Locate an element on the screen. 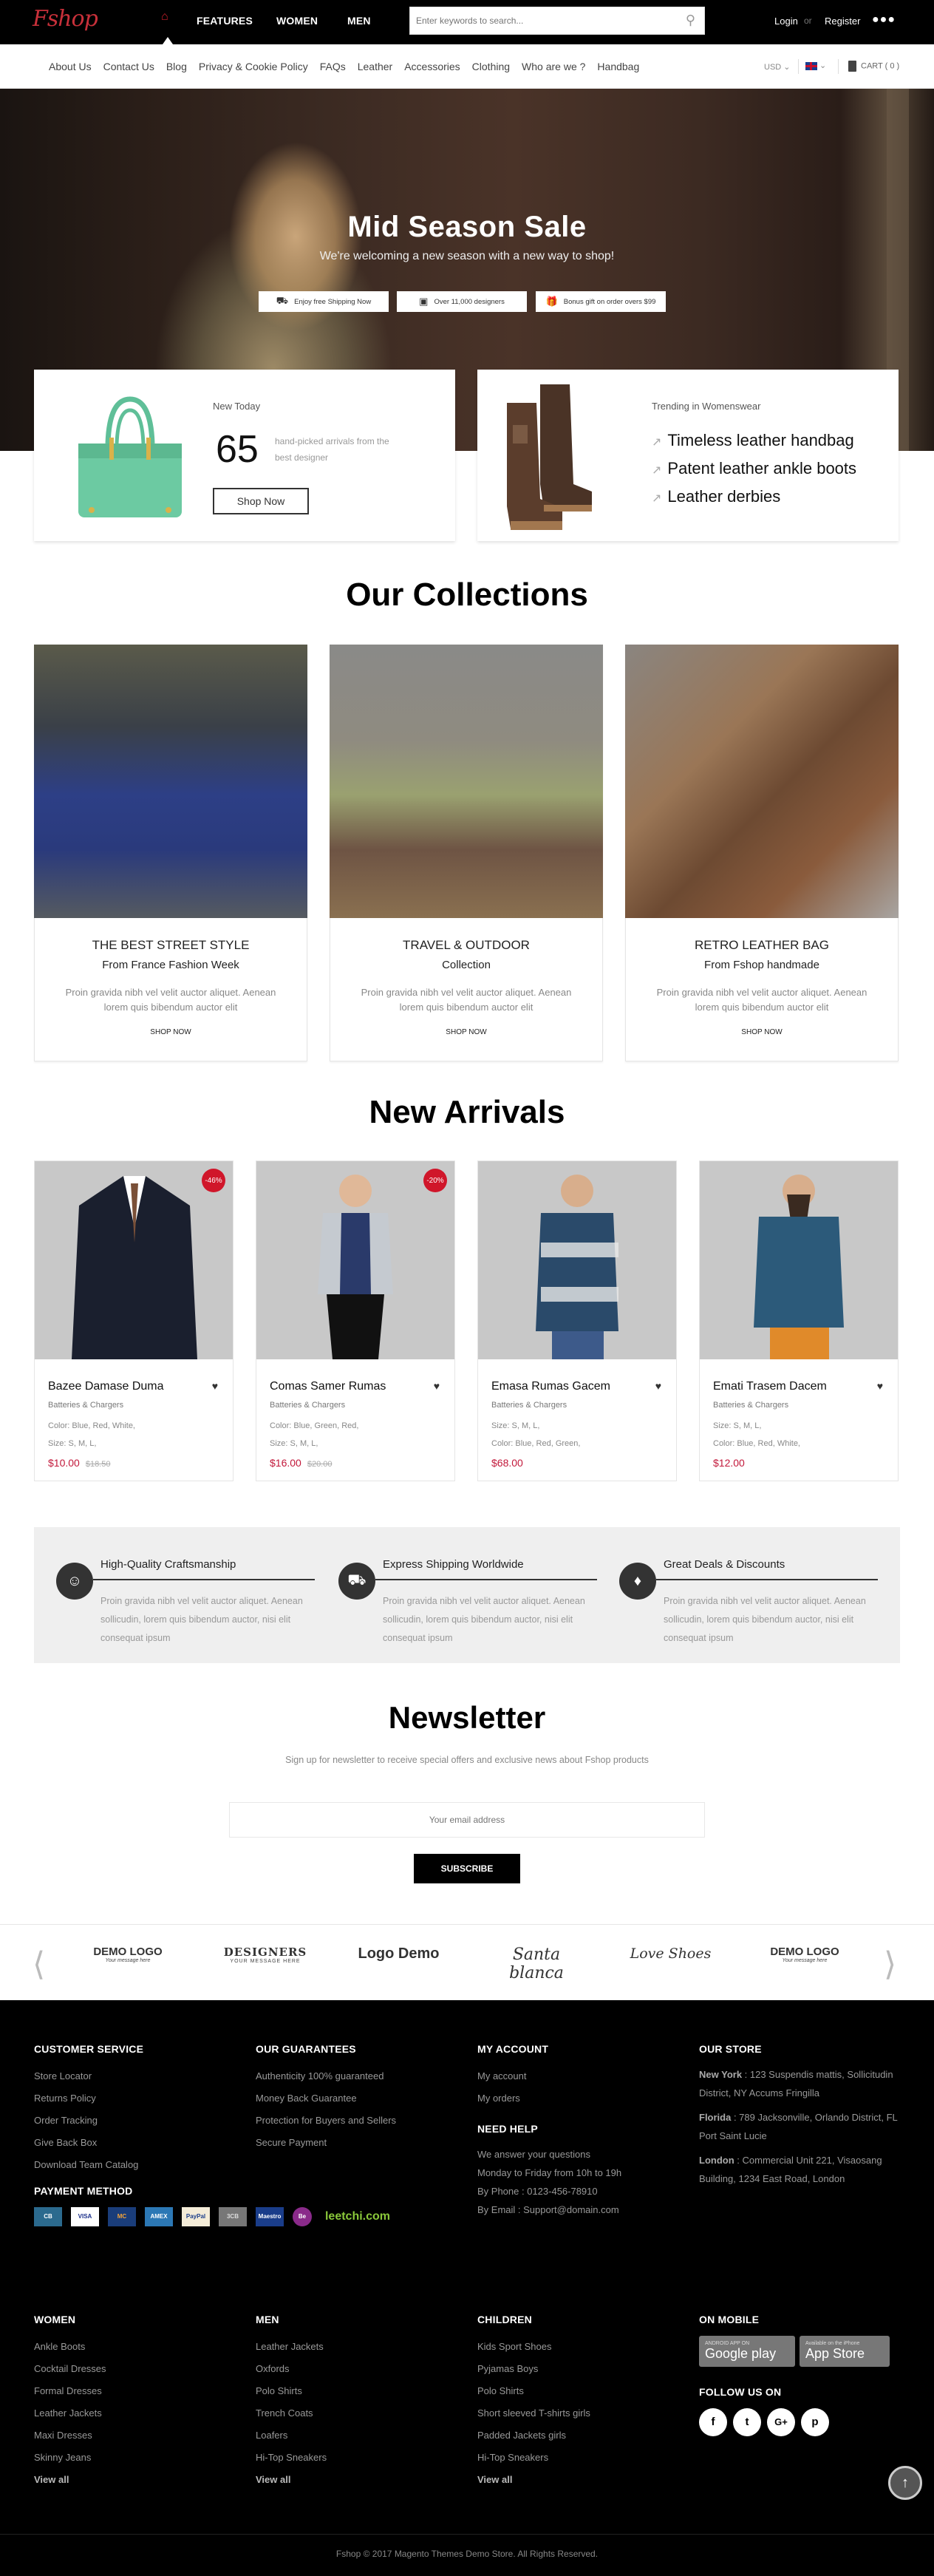  subnav-item: Who are we ? is located at coordinates (553, 66).